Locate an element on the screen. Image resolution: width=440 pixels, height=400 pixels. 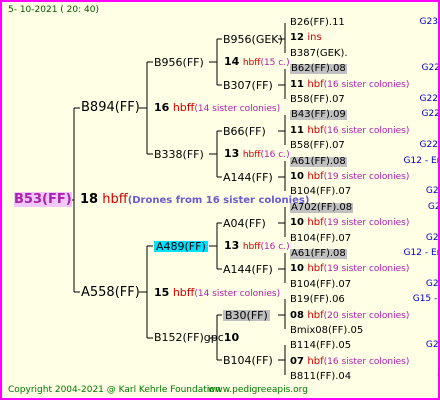
gen4-queen-name: B387(GEK). is located at coordinates (319, 53).